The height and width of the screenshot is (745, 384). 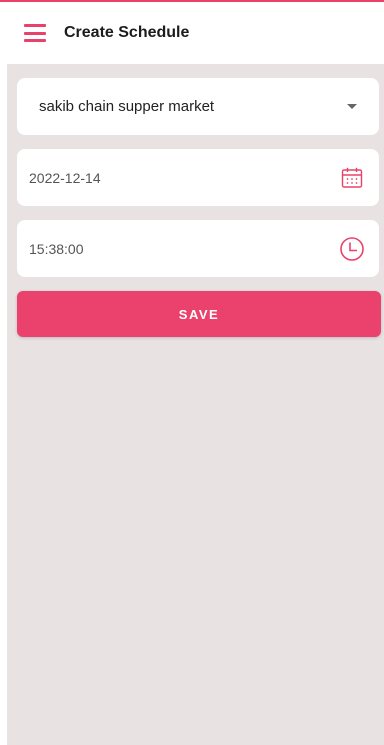 I want to click on dropdown-caret-icon, so click(x=352, y=106).